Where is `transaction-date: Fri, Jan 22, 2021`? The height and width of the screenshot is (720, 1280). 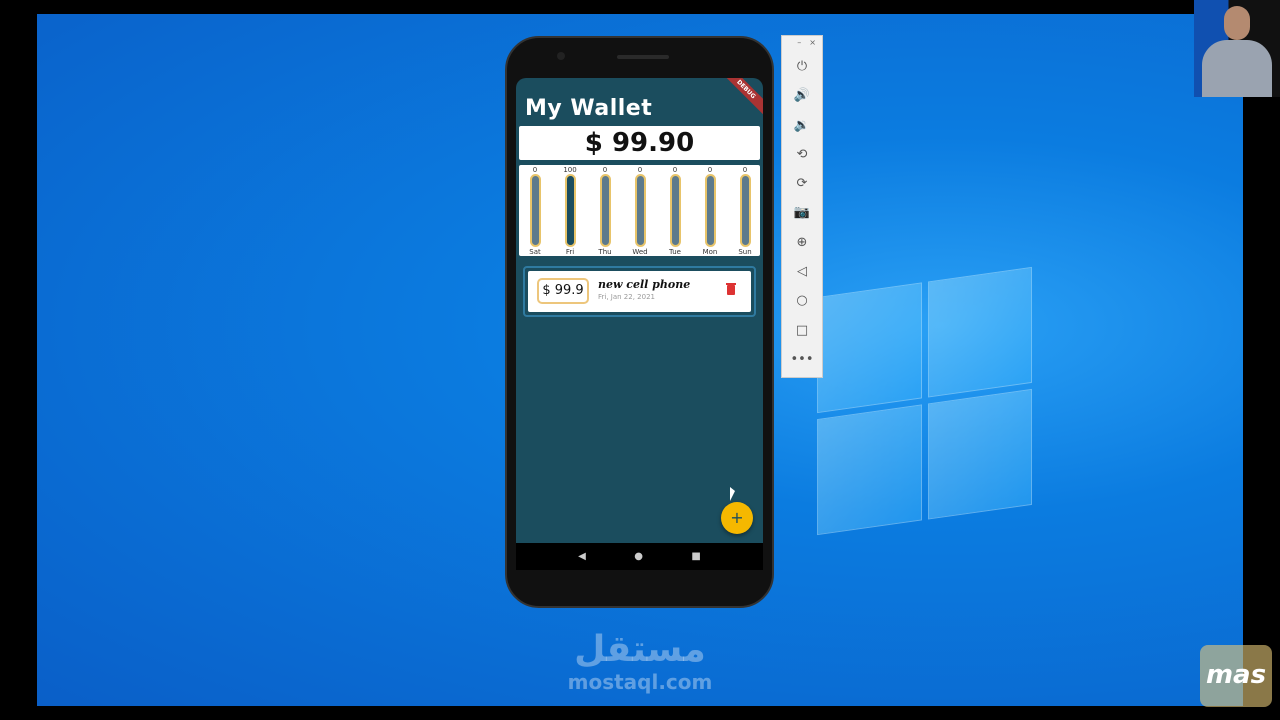
transaction-date: Fri, Jan 22, 2021 is located at coordinates (626, 297).